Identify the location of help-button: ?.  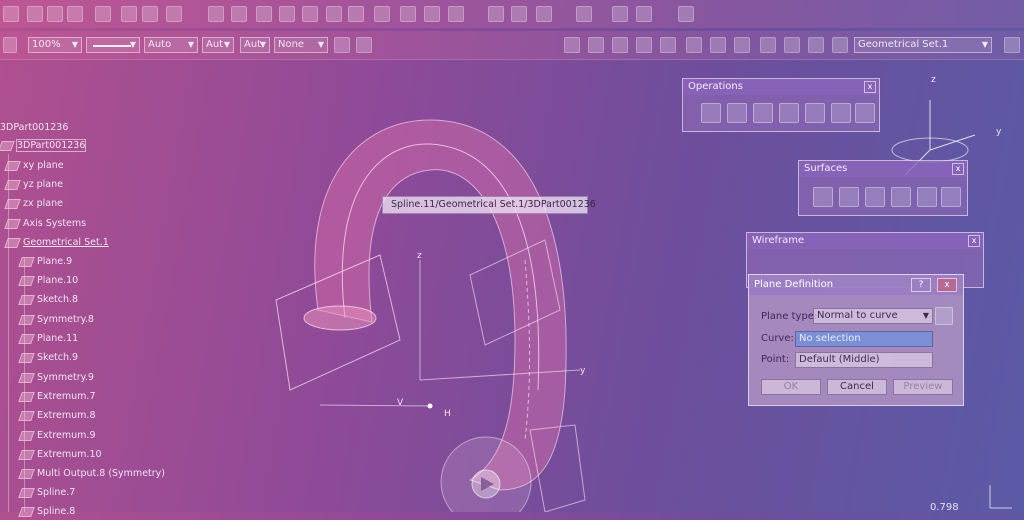
(921, 285).